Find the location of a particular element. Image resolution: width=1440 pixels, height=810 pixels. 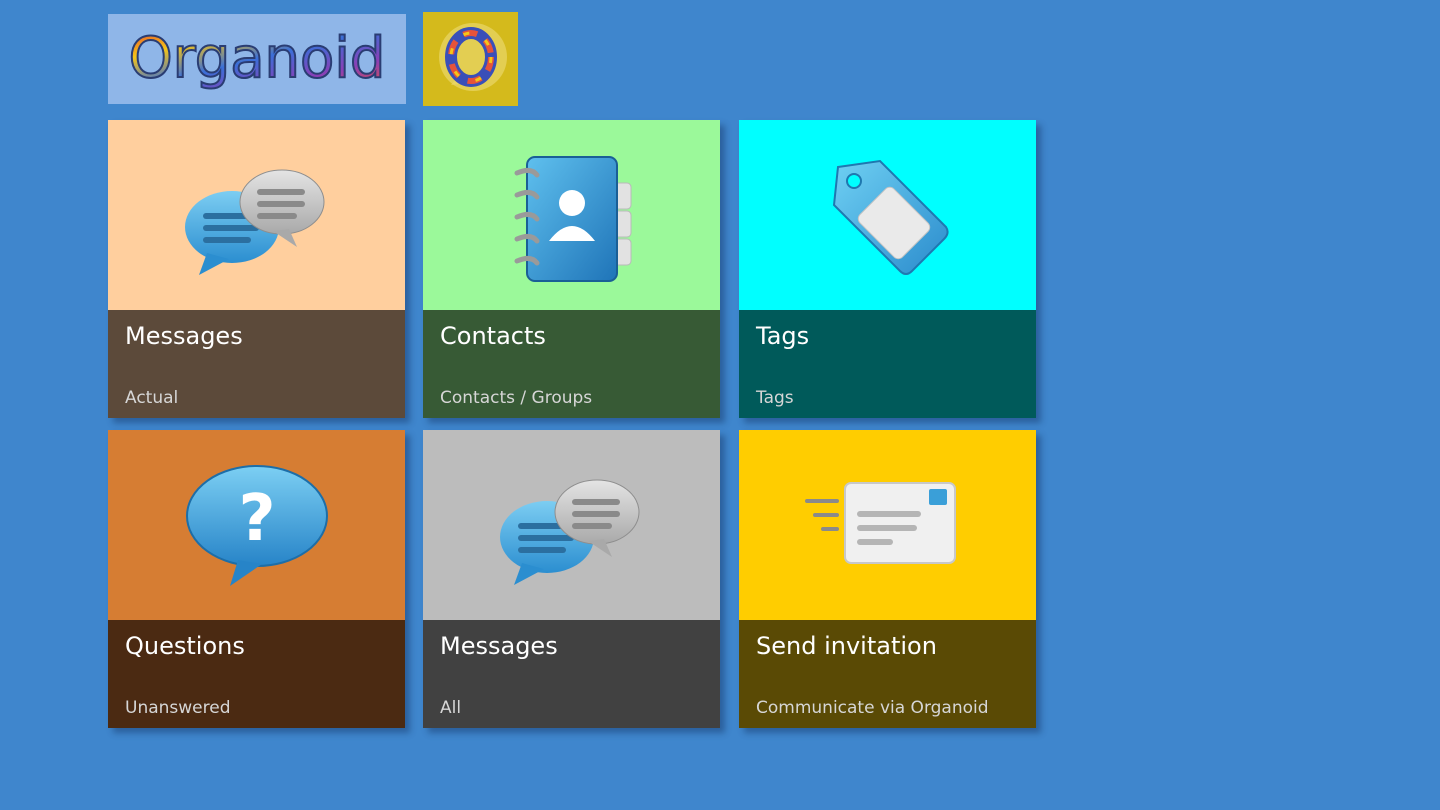

tile-subtitle: Unanswered is located at coordinates (178, 708).